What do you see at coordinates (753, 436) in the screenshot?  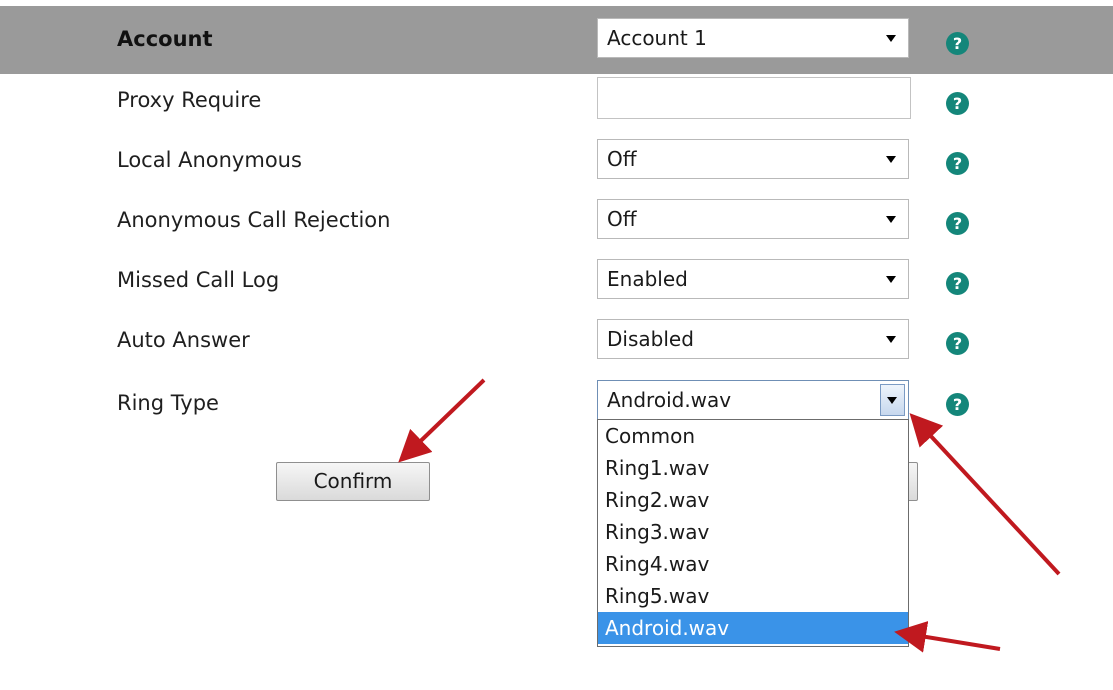 I see `ring-type-option-common: Common` at bounding box center [753, 436].